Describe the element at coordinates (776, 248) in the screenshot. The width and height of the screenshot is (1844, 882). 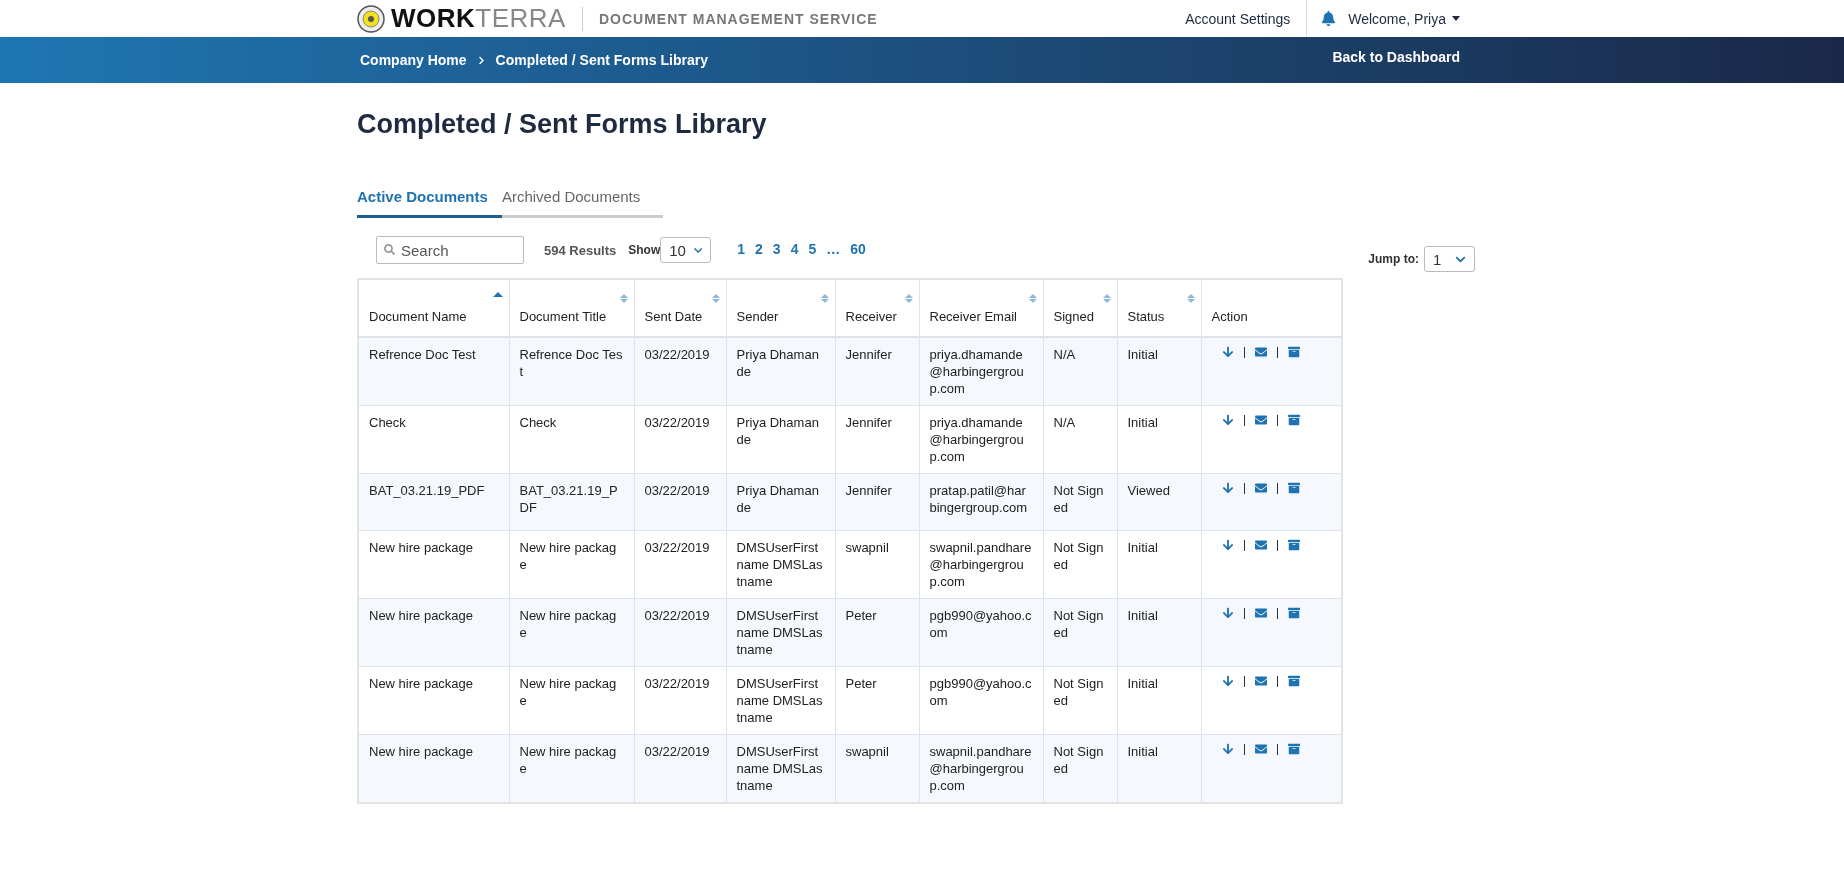
I see `page-link: 3` at that location.